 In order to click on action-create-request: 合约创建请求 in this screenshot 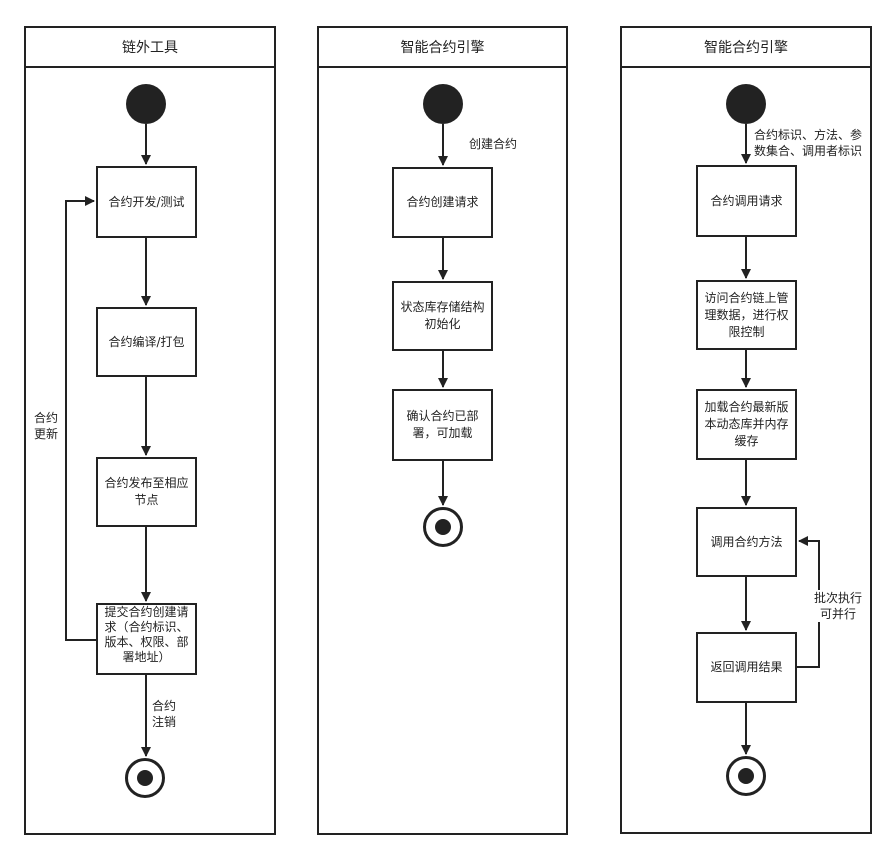, I will do `click(442, 202)`.